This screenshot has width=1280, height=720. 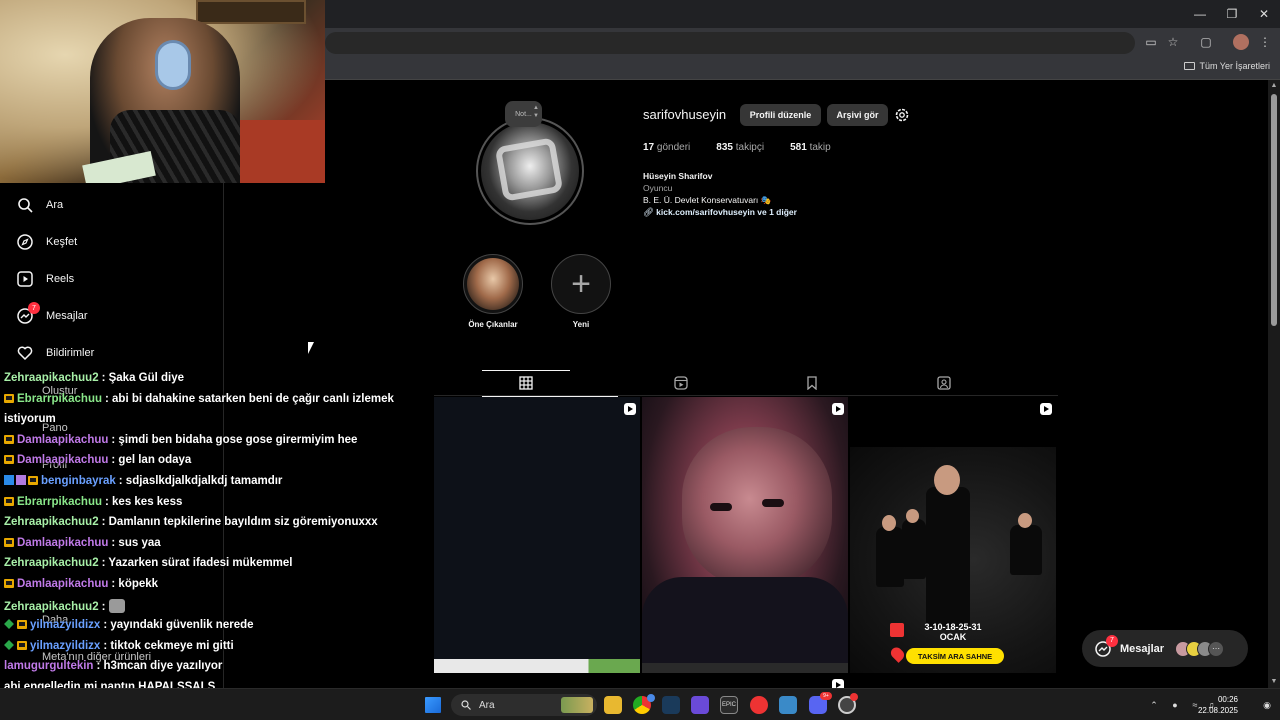 I want to click on steam-icon, so click(x=671, y=705).